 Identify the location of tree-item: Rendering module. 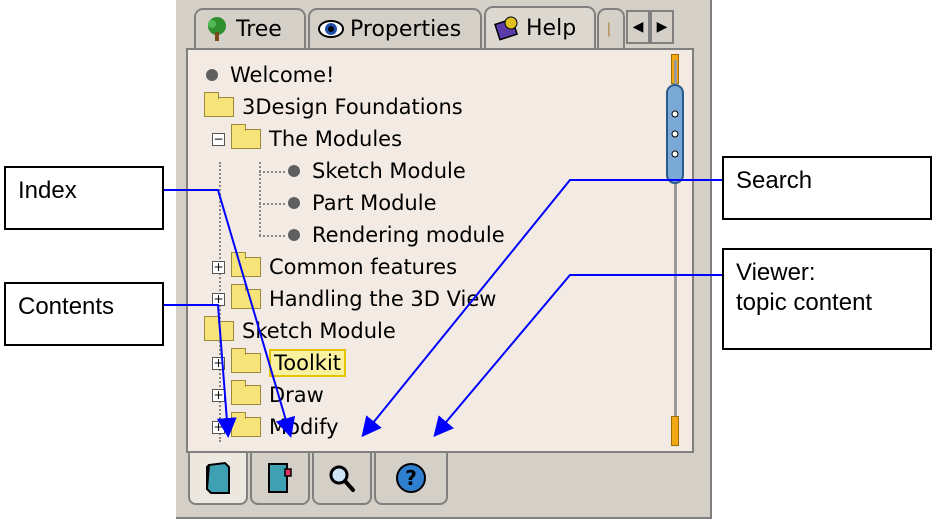
(396, 235).